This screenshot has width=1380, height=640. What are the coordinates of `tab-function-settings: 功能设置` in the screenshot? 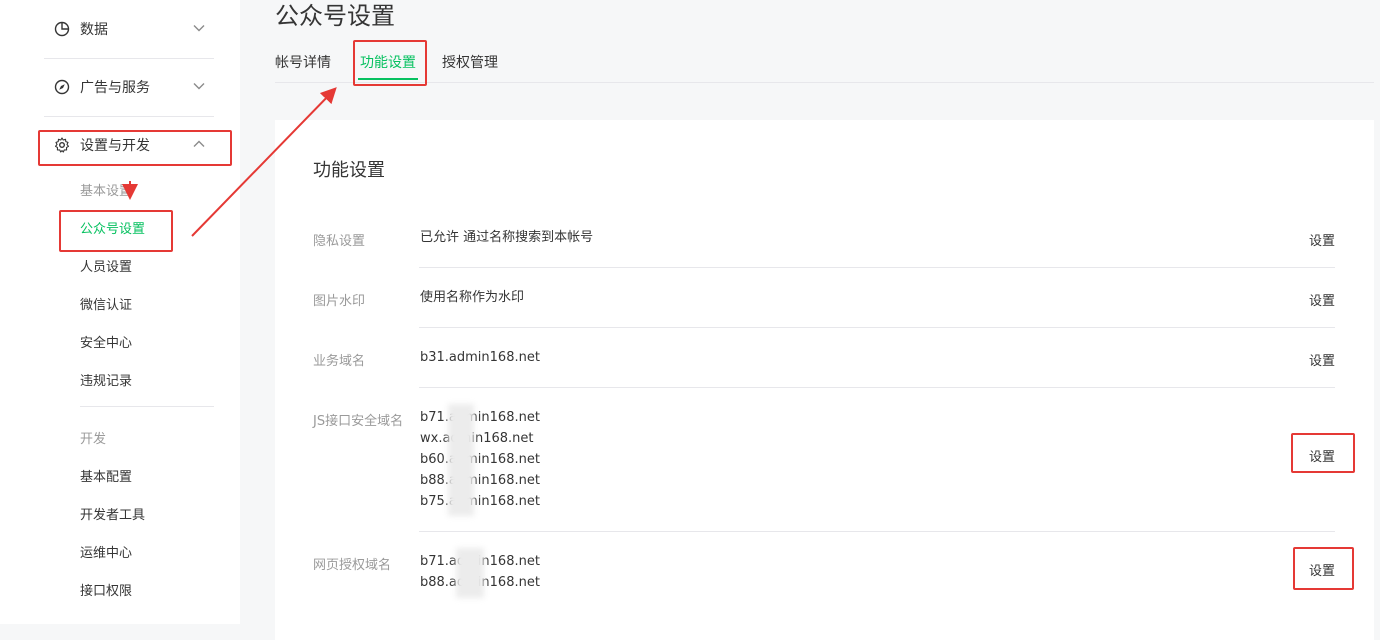 It's located at (388, 62).